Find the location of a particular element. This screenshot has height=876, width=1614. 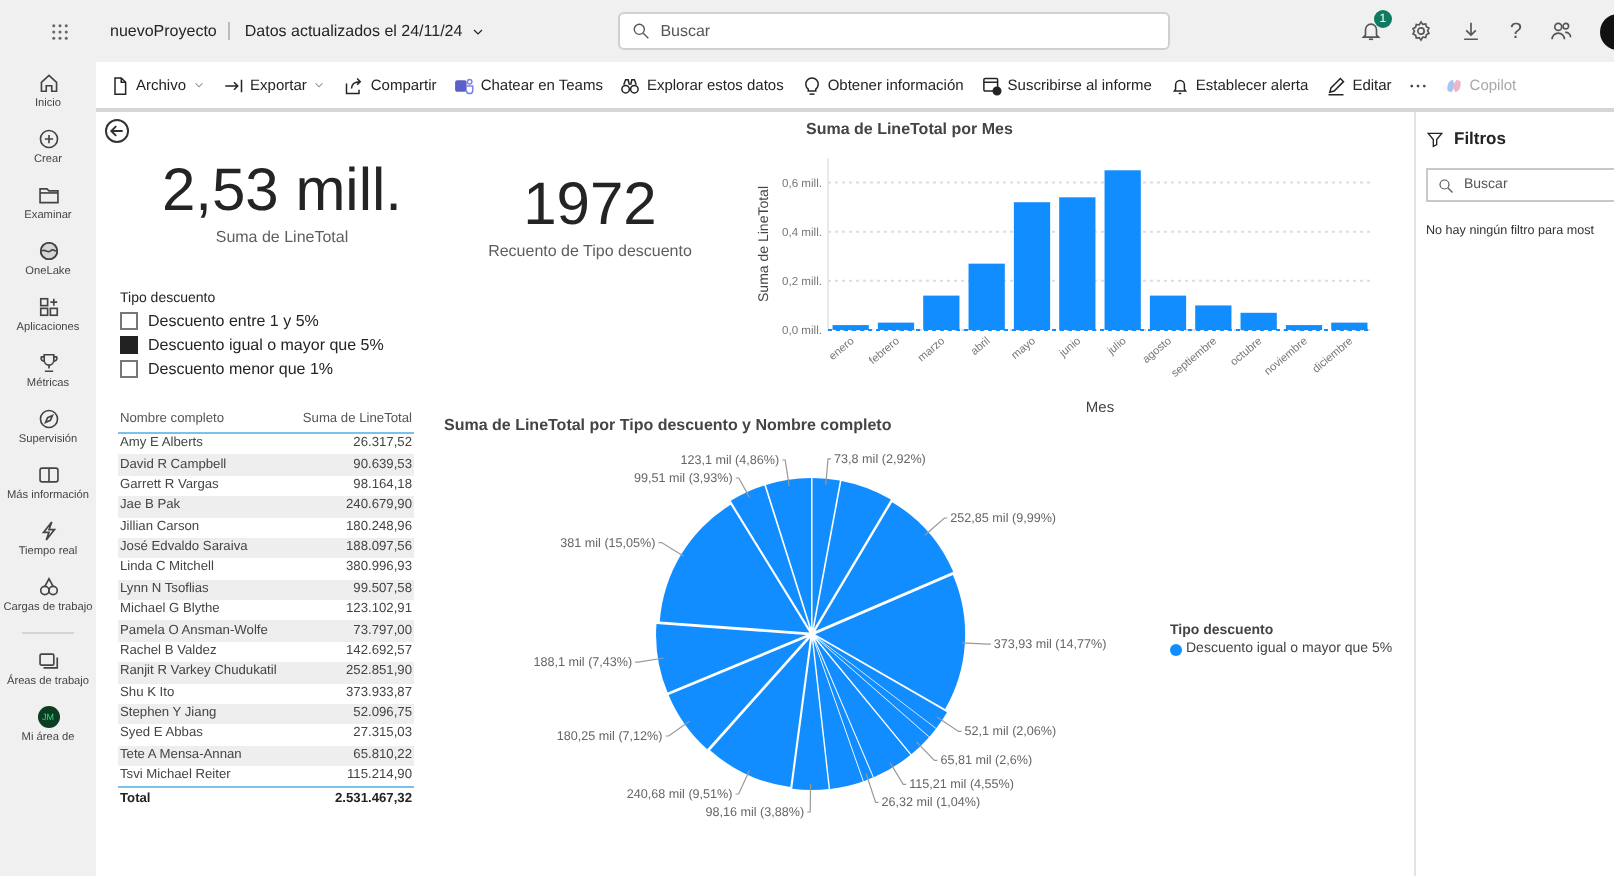

subscribe-icon is located at coordinates (991, 85).